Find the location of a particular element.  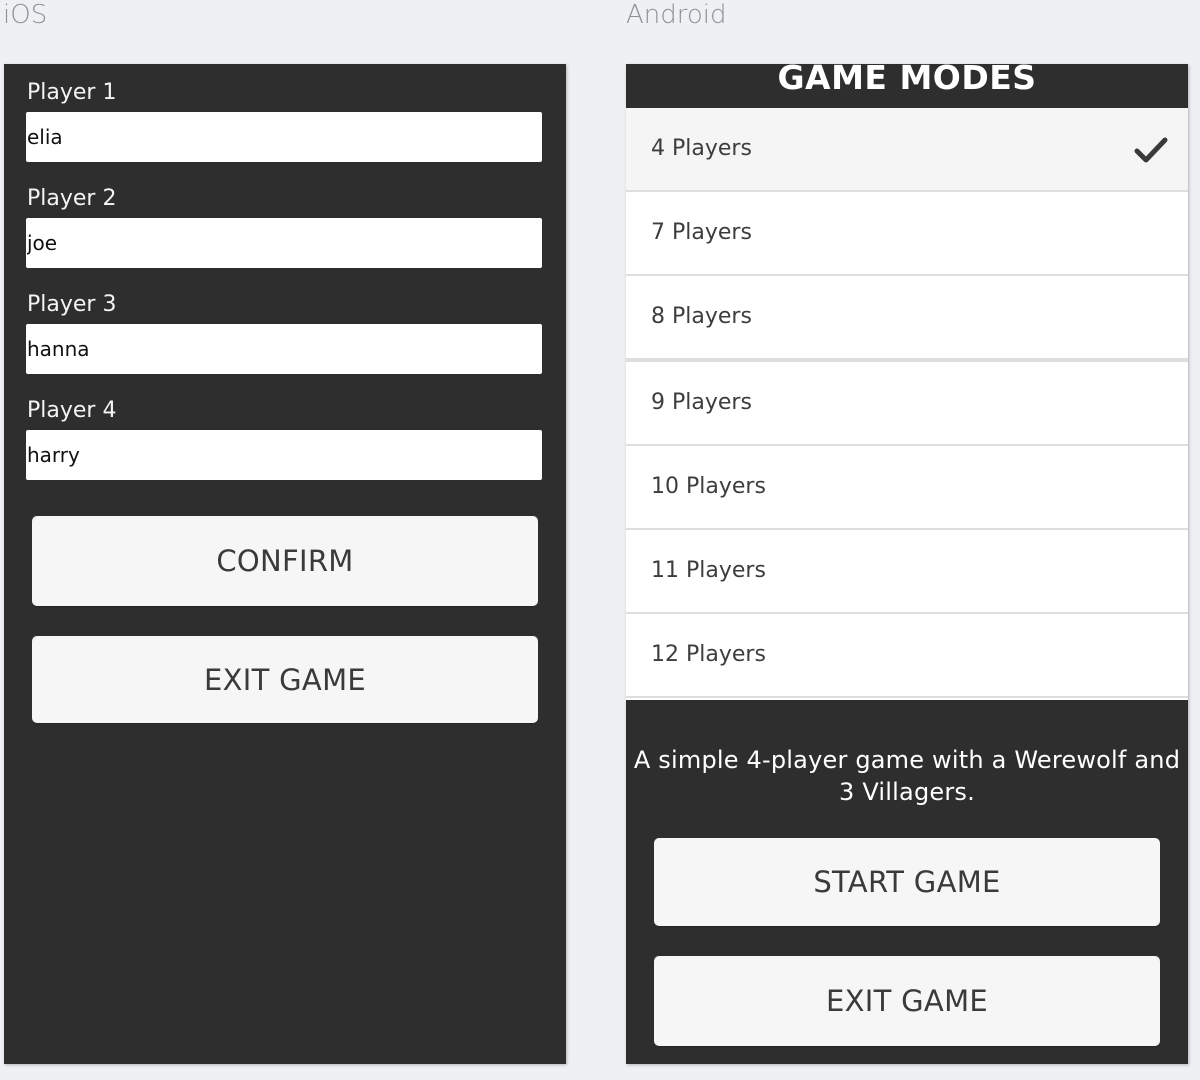

mode-item-8-players: 8 Players is located at coordinates (907, 319).